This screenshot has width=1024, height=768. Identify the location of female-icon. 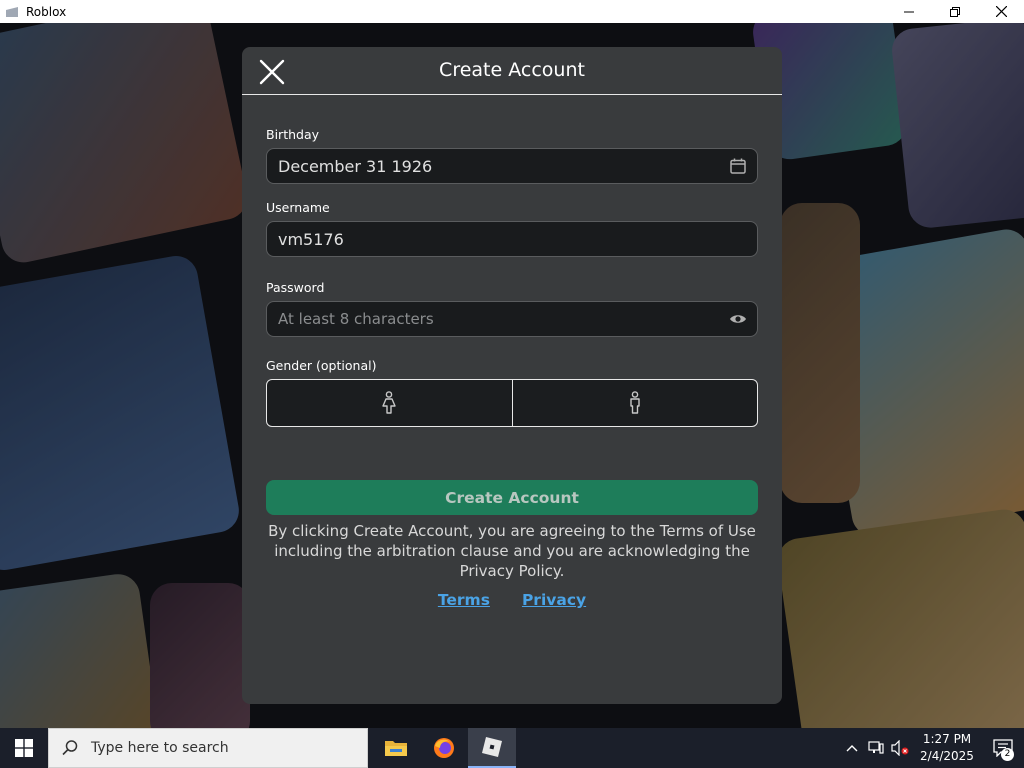
(389, 402).